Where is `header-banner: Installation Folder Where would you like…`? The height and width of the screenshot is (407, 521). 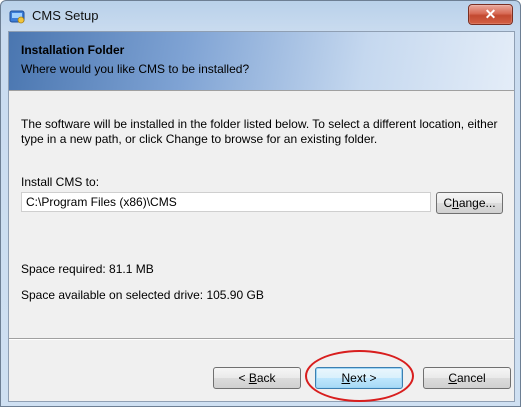
header-banner: Installation Folder Where would you like… is located at coordinates (261, 61).